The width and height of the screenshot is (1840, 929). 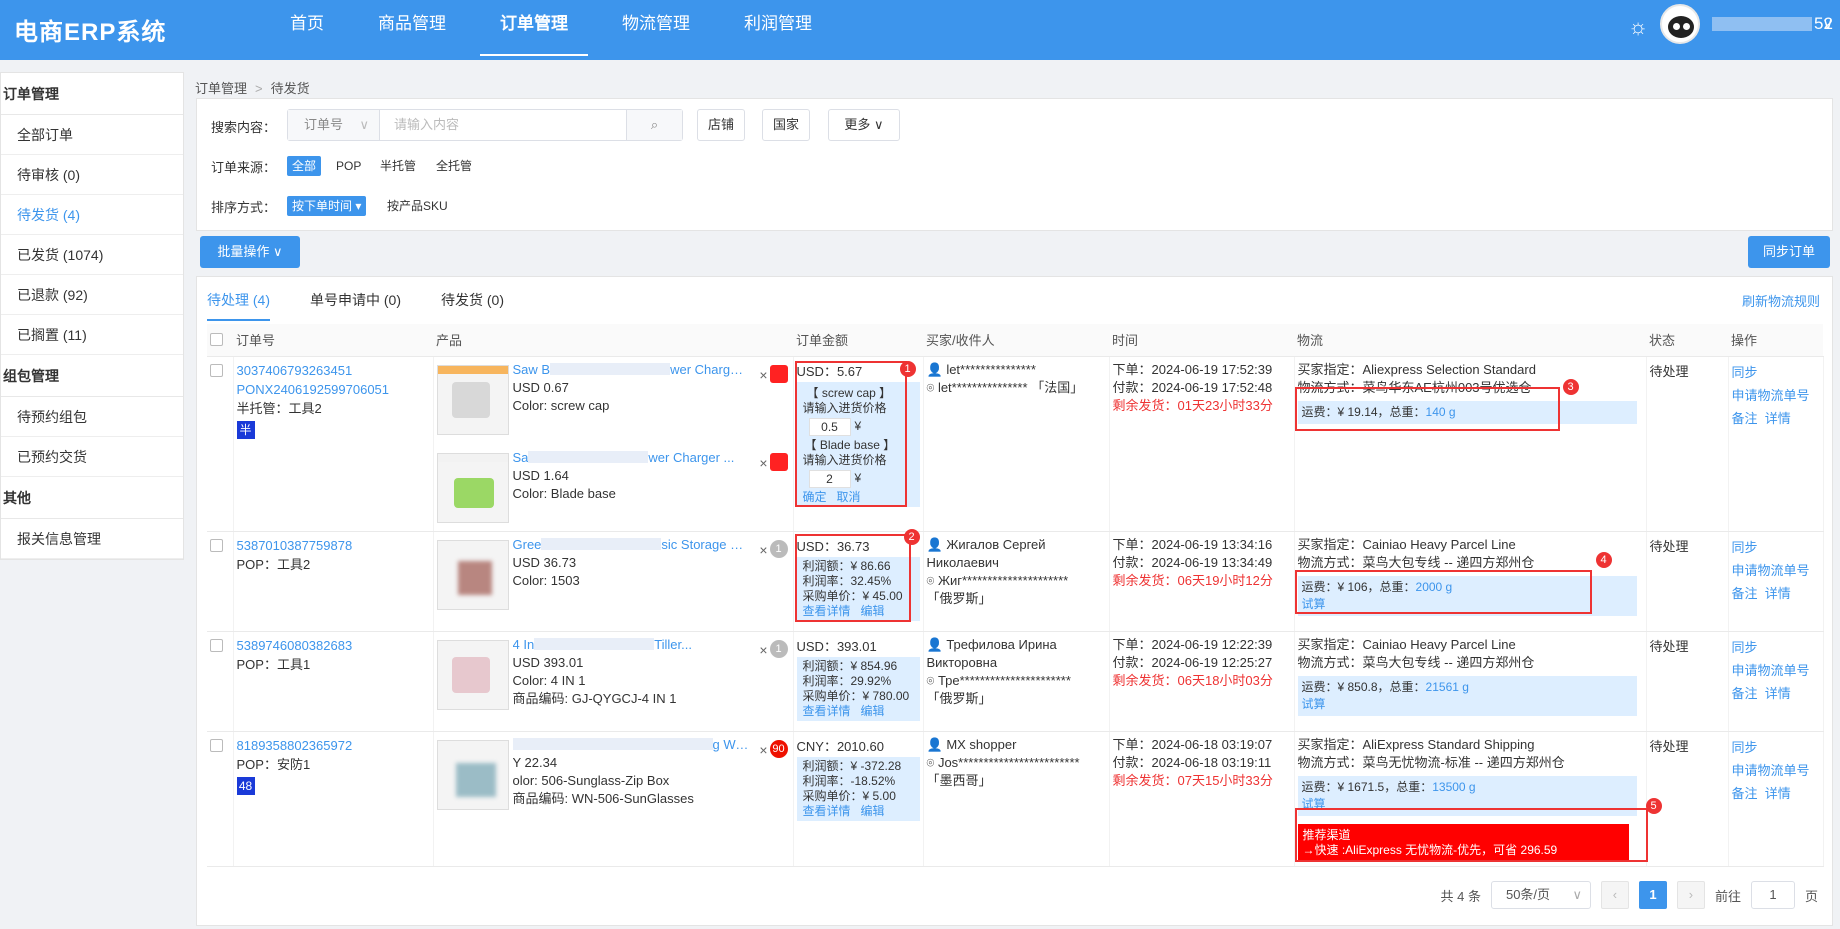 What do you see at coordinates (333, 645) in the screenshot?
I see `order-number-link: 5389746080382683` at bounding box center [333, 645].